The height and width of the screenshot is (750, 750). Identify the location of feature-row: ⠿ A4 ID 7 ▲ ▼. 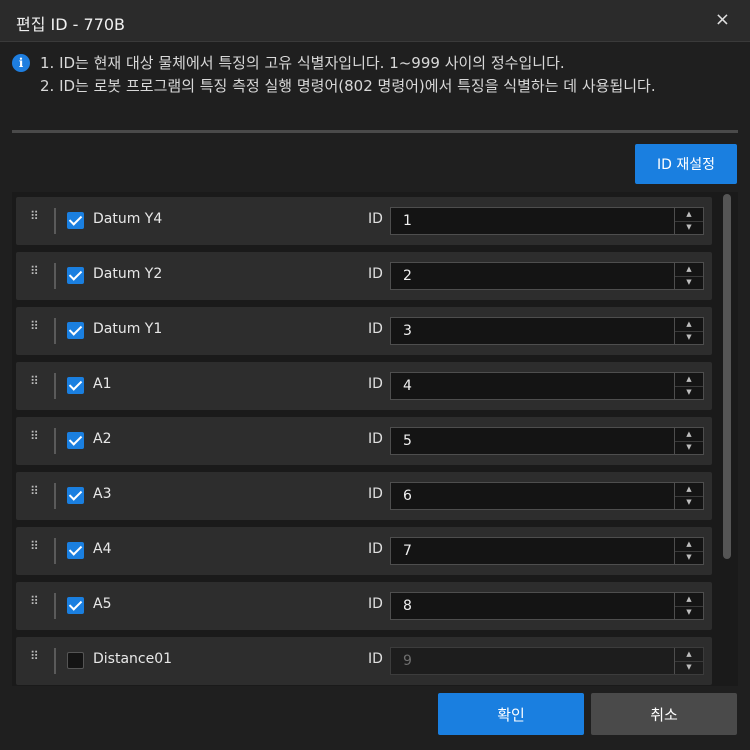
(364, 551).